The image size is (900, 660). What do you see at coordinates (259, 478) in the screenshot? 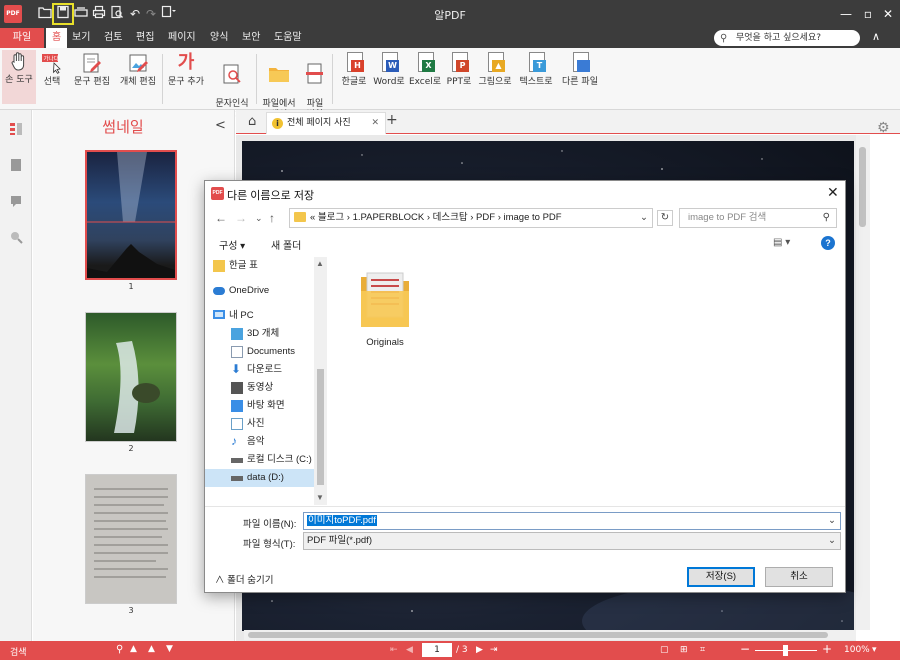
I see `nav-item-data-d: data (D:)` at bounding box center [259, 478].